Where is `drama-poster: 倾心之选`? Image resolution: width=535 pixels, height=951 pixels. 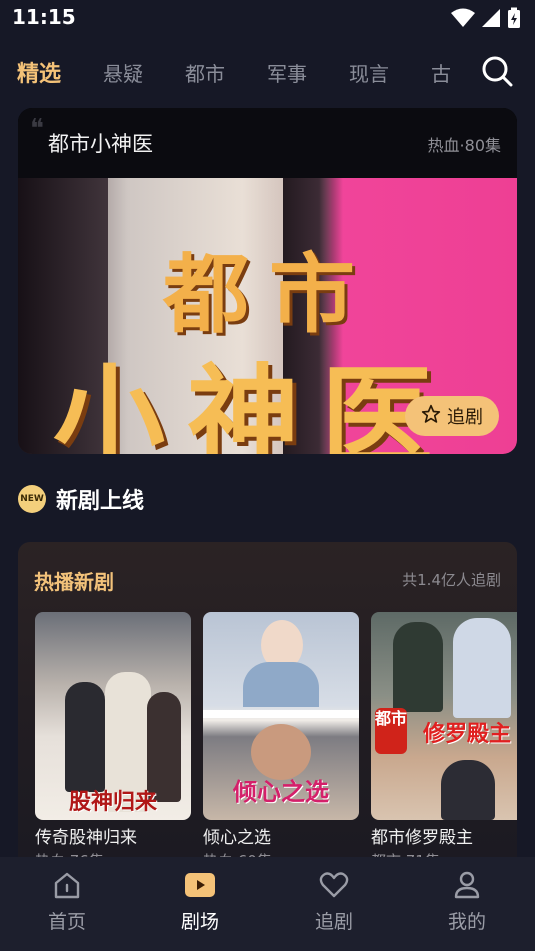 drama-poster: 倾心之选 is located at coordinates (281, 716).